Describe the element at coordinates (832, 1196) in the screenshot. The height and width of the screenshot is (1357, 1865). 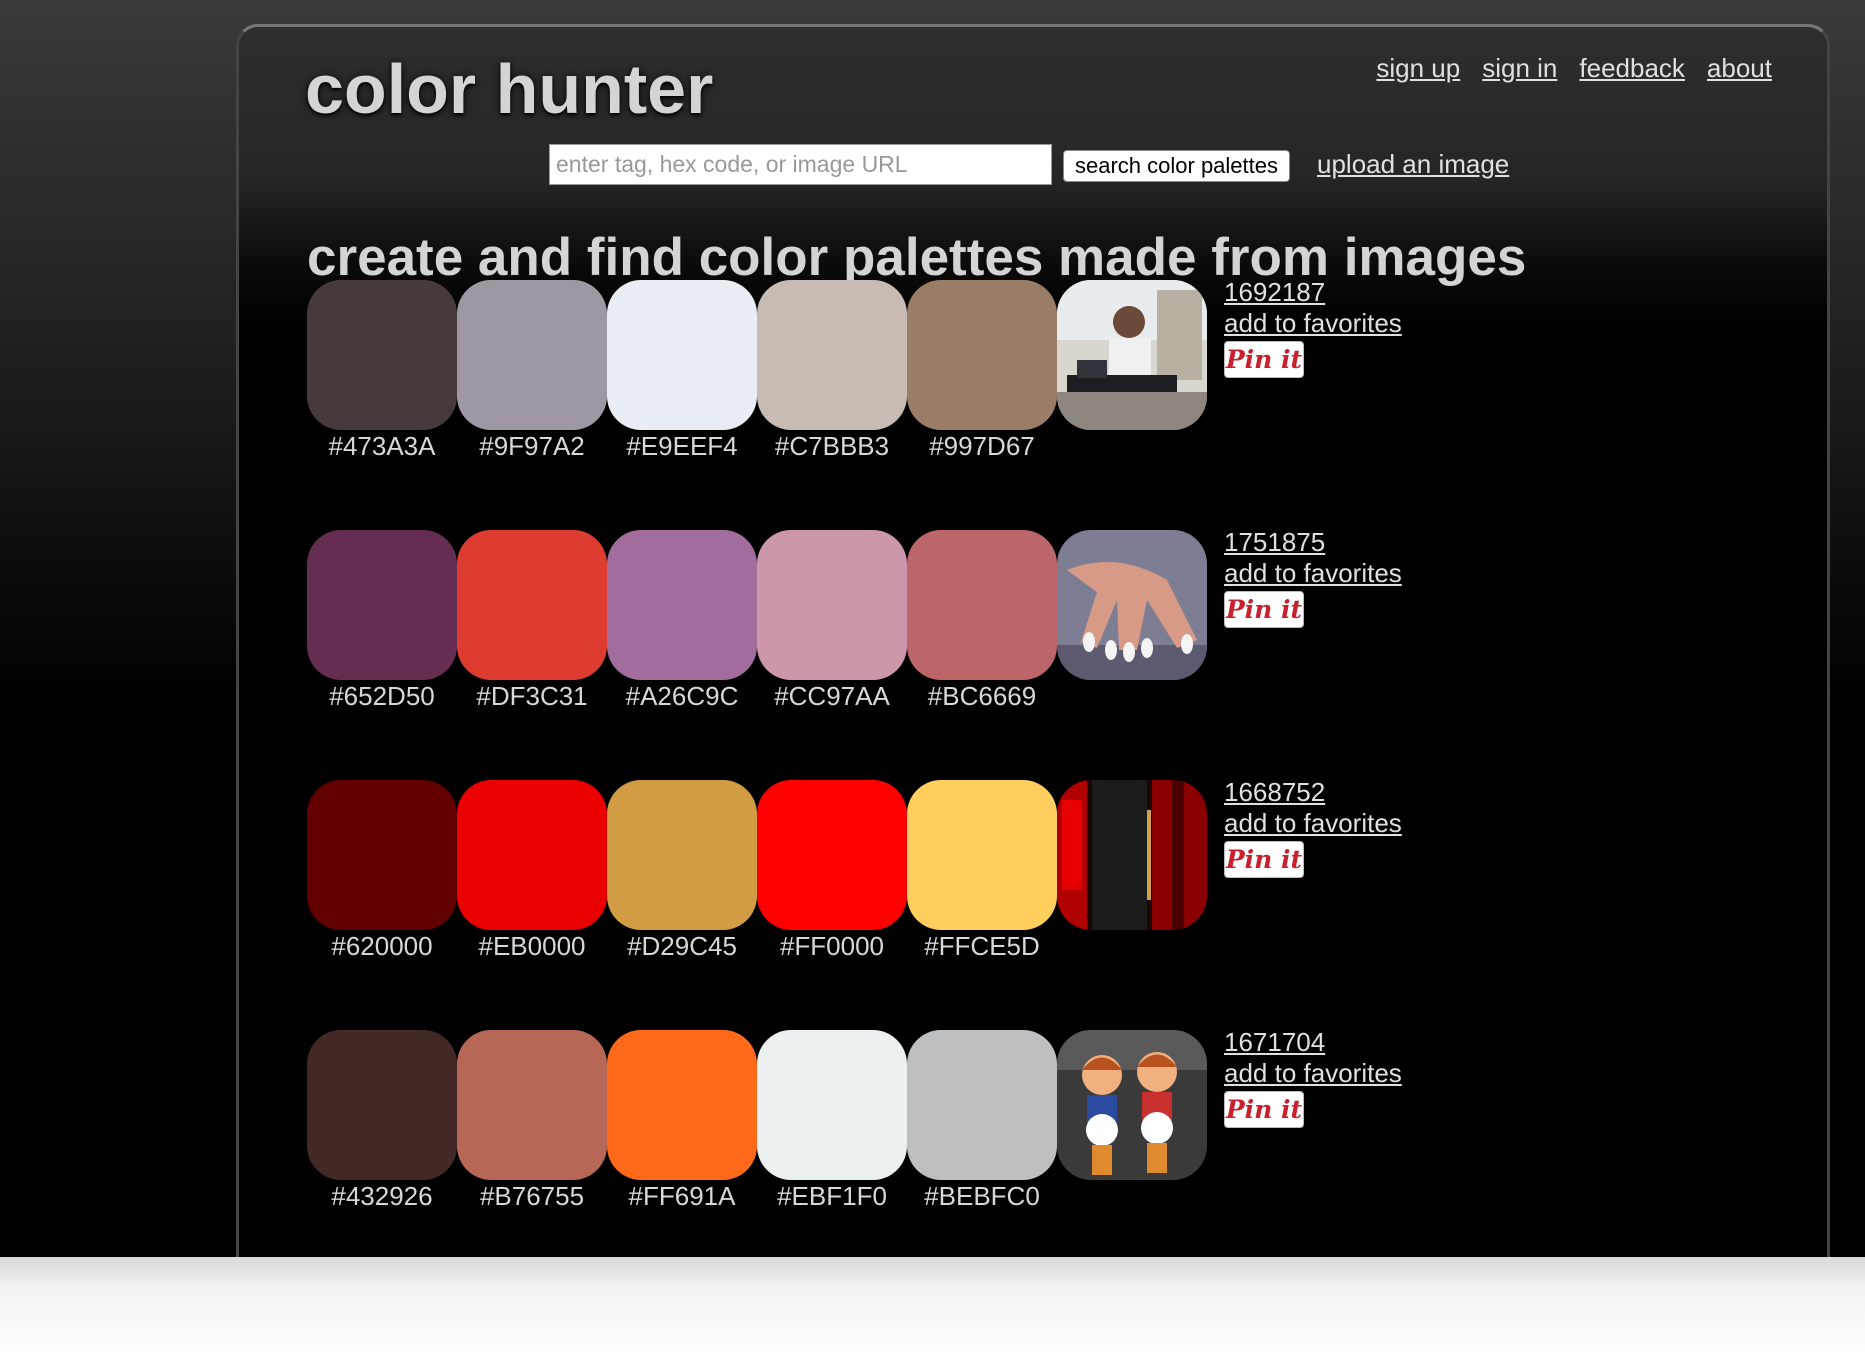
I see `hex-label: #EBF1F0` at that location.